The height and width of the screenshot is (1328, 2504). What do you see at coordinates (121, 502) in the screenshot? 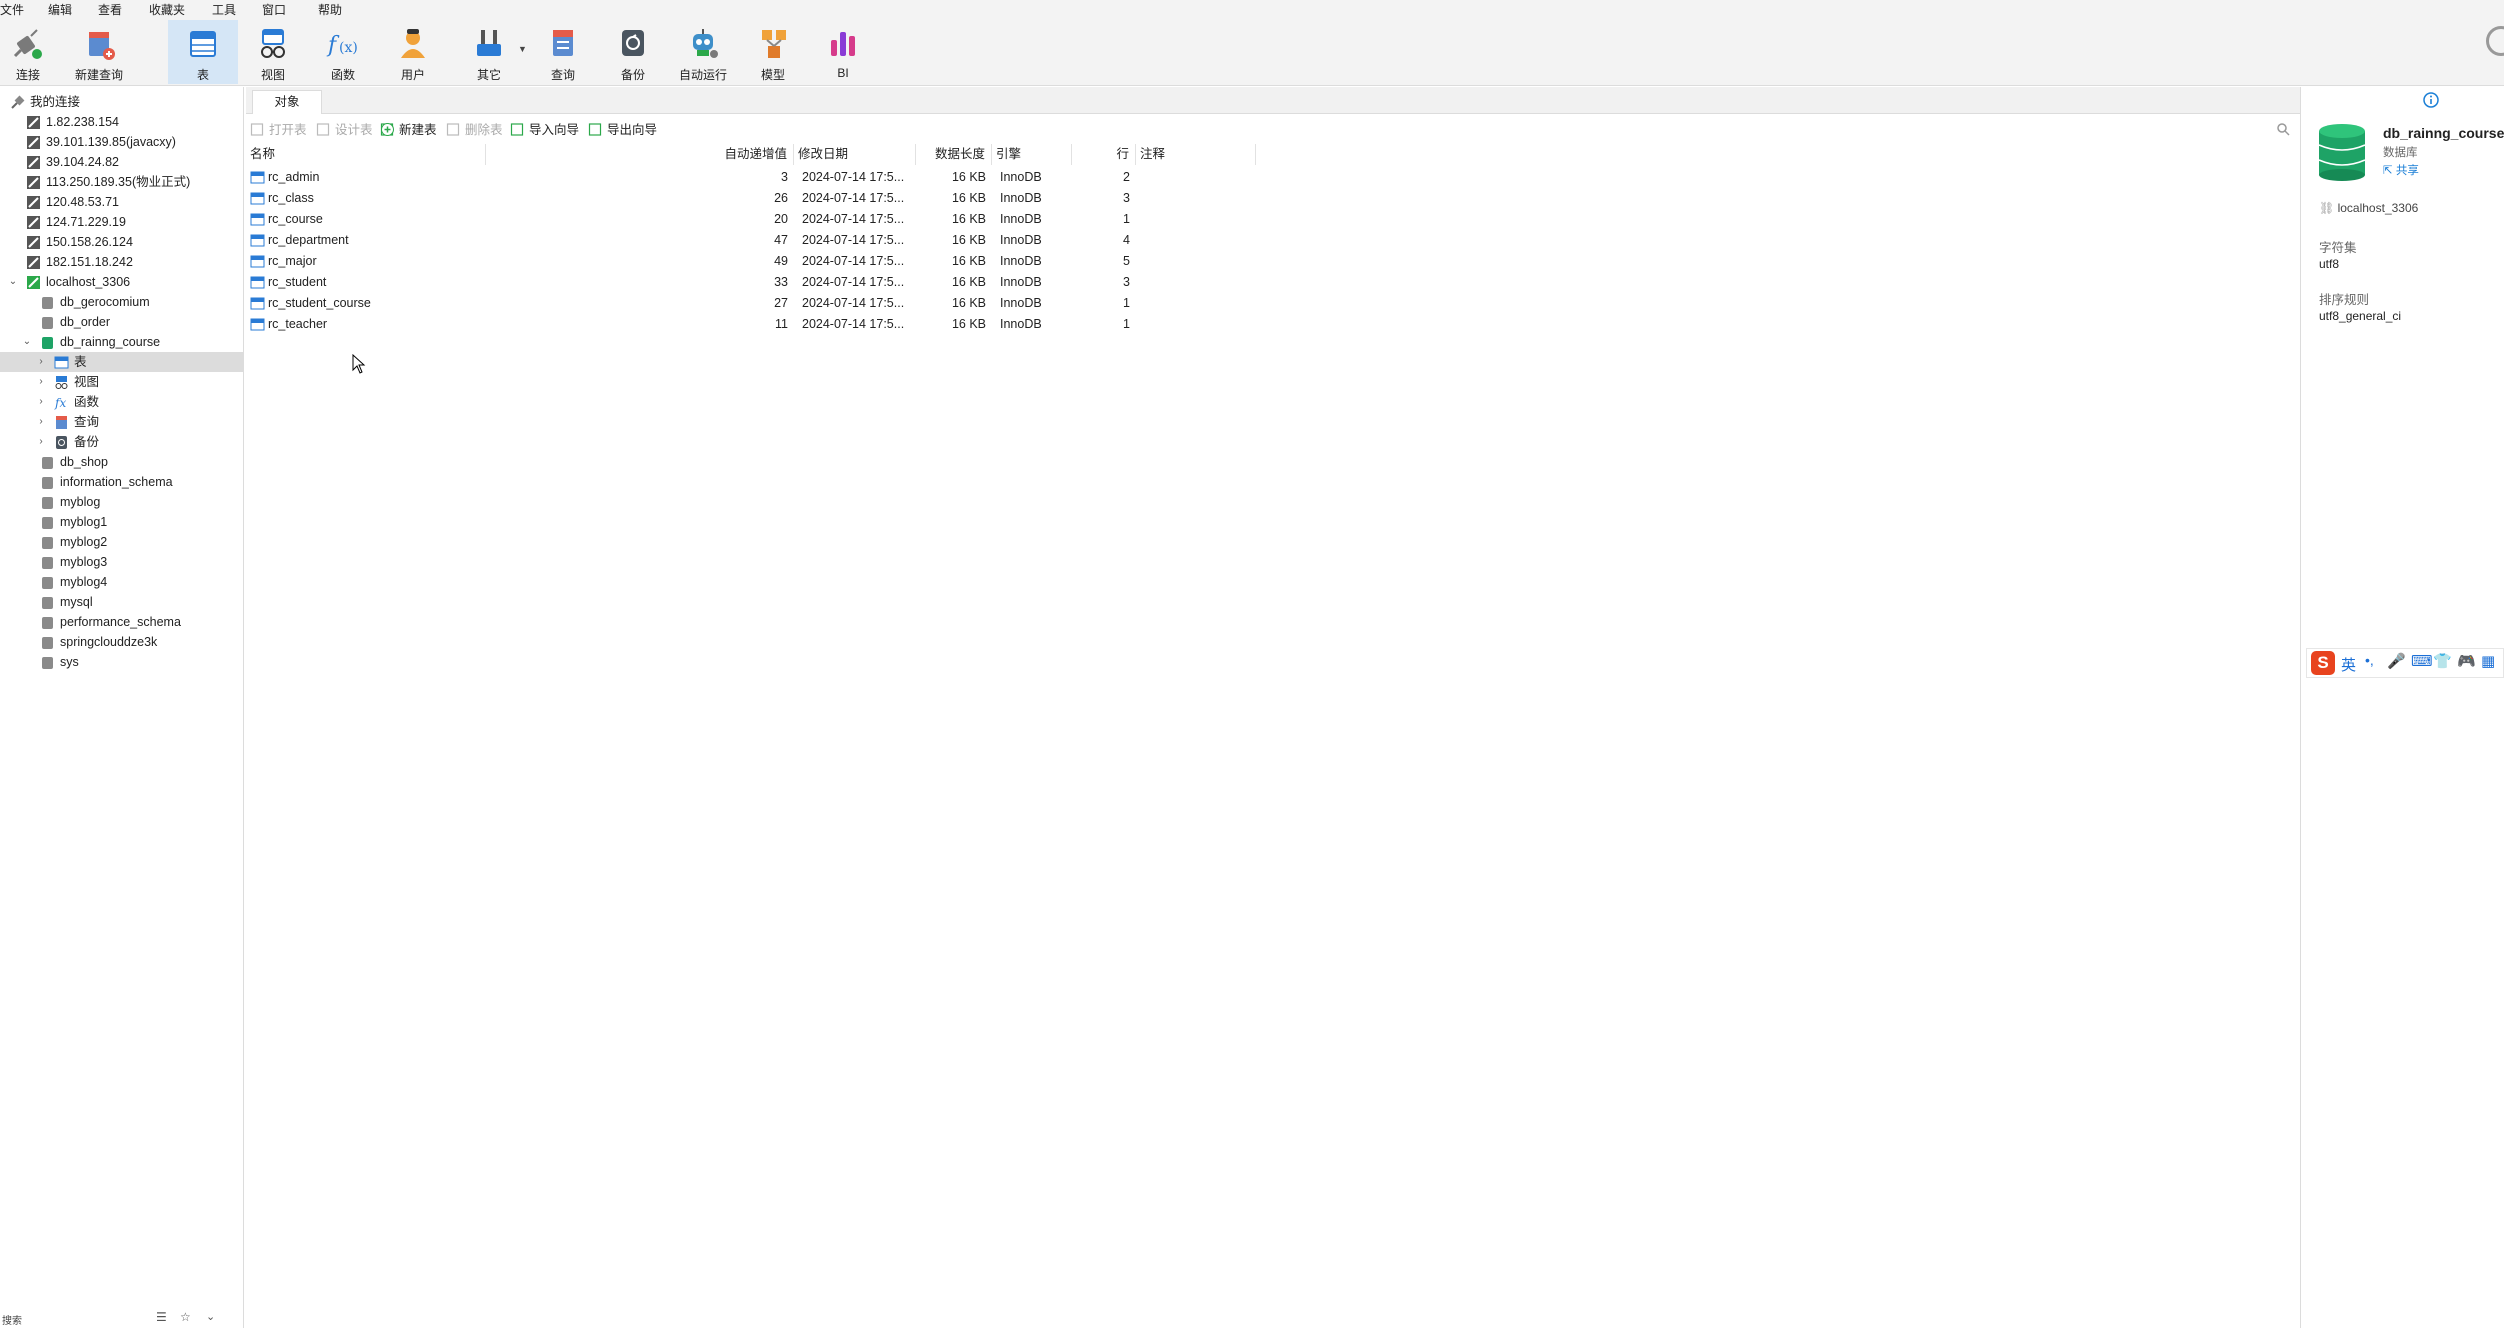
I see `tree-database: myblog` at bounding box center [121, 502].